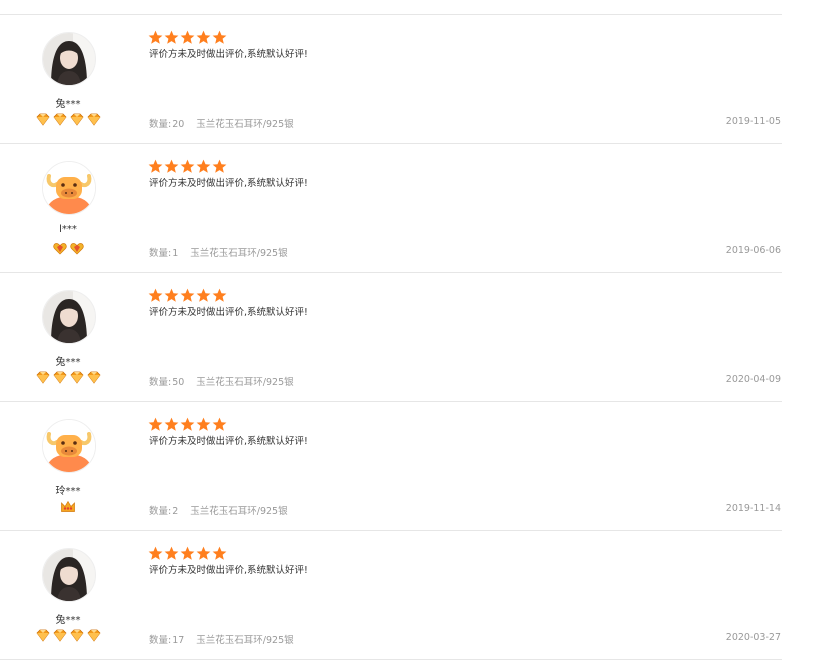 The height and width of the screenshot is (660, 815). I want to click on purchase-meta: 数量:20 玉兰花玉石耳环/925银, so click(221, 123).